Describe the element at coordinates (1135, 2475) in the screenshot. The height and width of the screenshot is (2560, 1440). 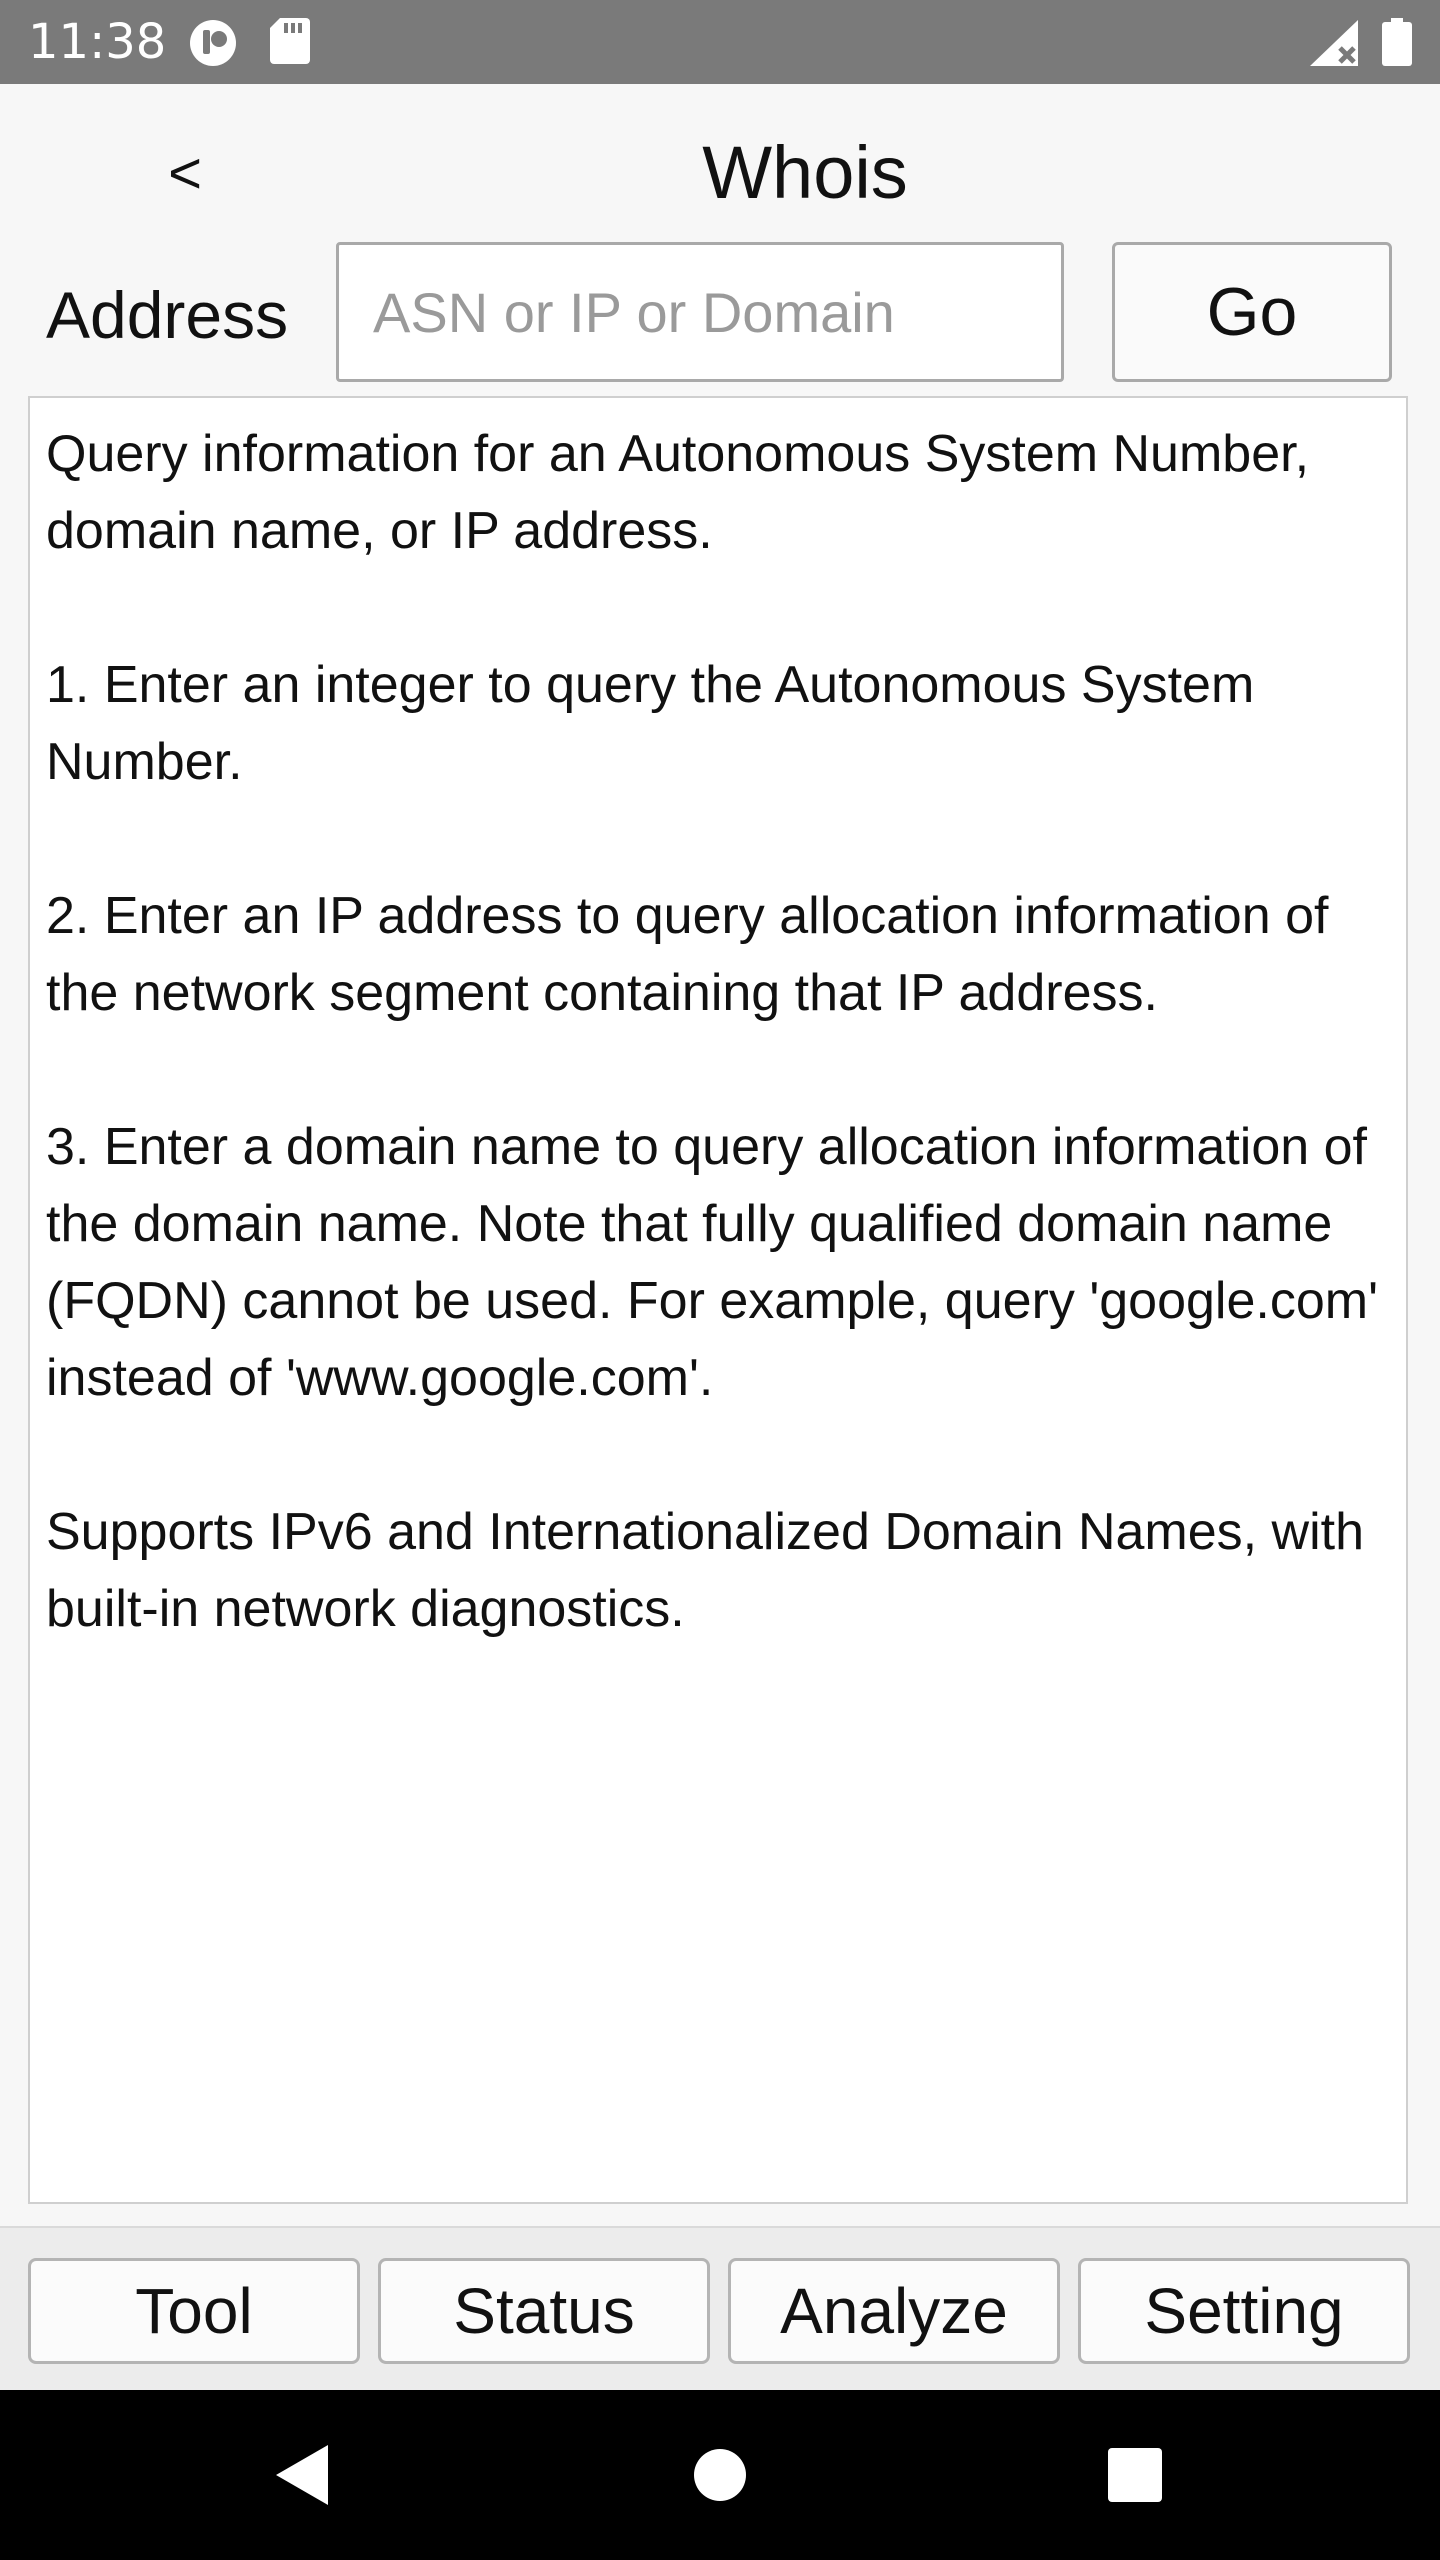
I see `nav-recents-icon` at that location.